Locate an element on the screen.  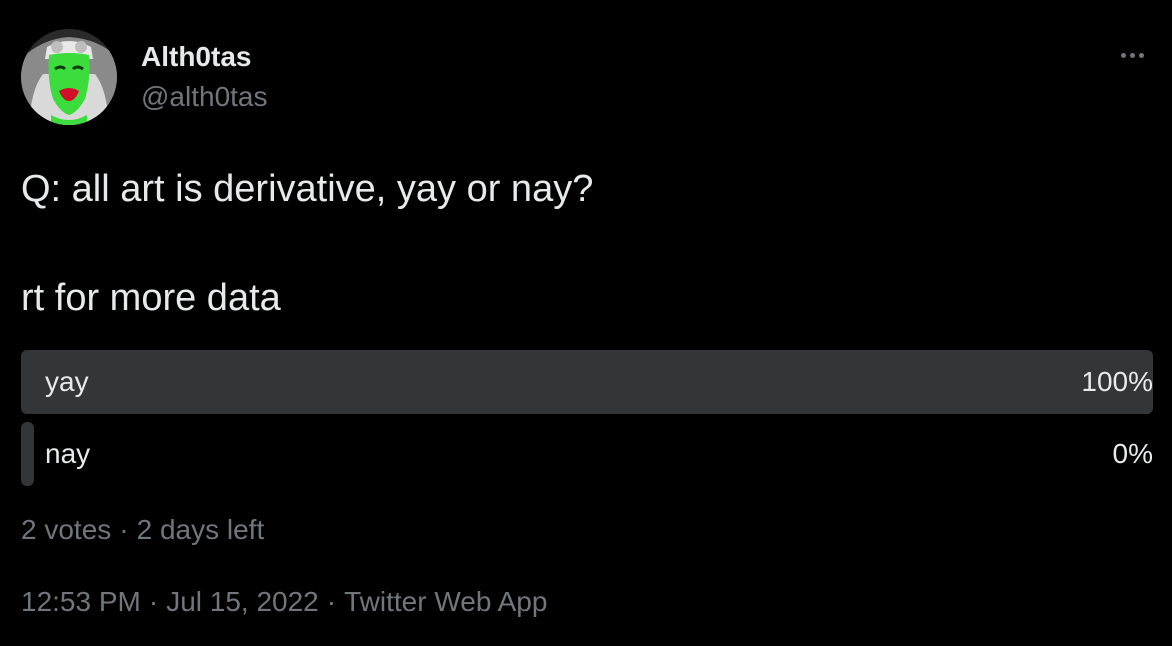
poll-option-nay: nay 0% is located at coordinates (587, 454).